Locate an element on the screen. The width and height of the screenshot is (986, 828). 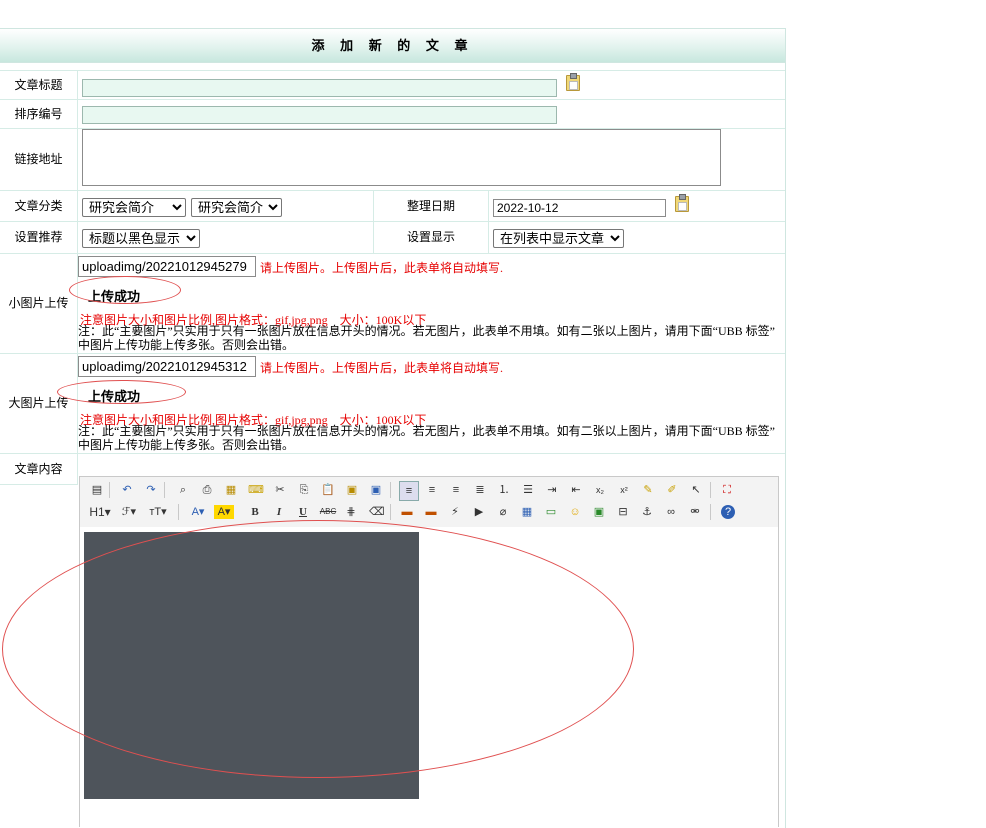
redo-icon: ↷ is located at coordinates (151, 490).